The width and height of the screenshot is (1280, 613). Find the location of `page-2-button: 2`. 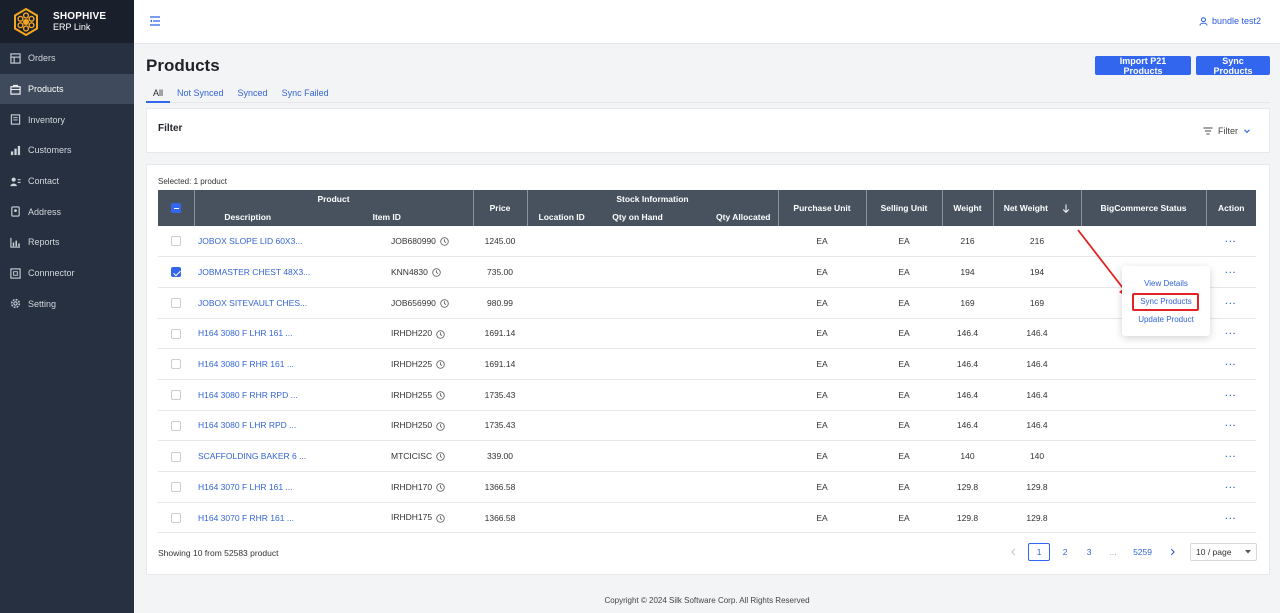

page-2-button: 2 is located at coordinates (1065, 552).